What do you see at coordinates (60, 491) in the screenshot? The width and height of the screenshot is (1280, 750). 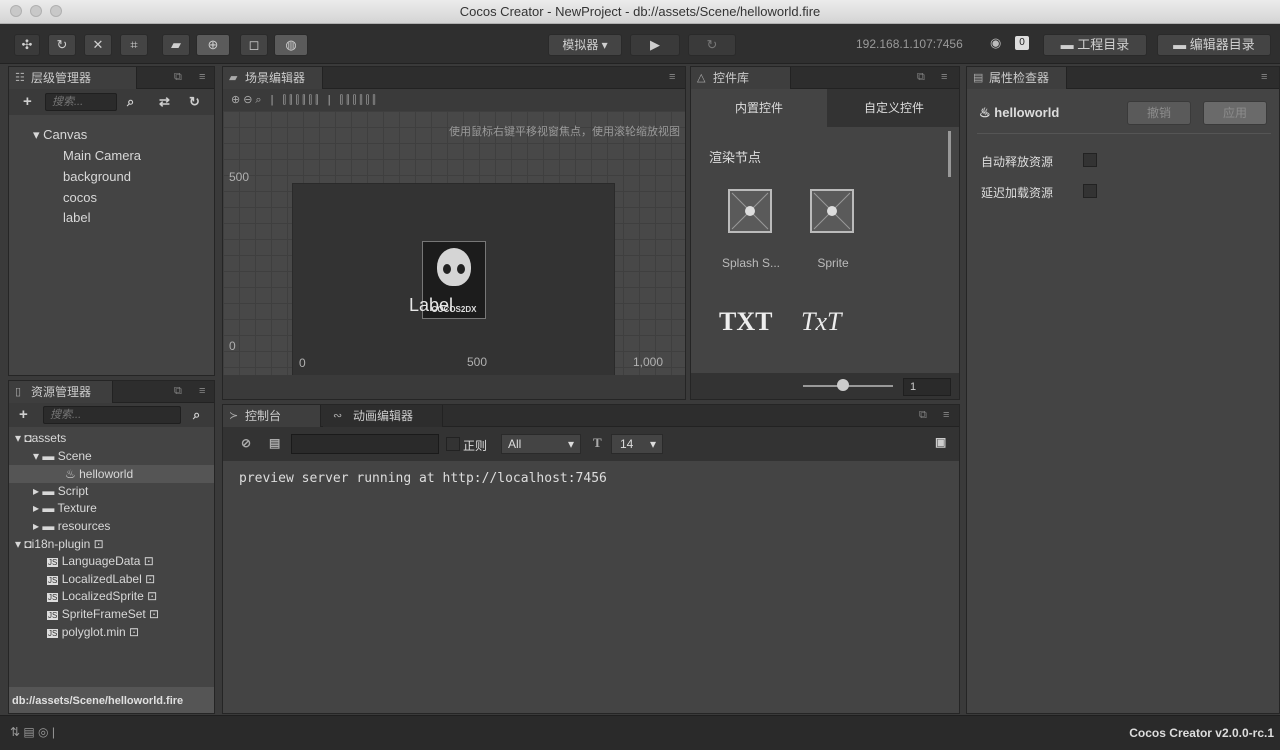 I see `asset-item-script: ▸ ▬ Script` at bounding box center [60, 491].